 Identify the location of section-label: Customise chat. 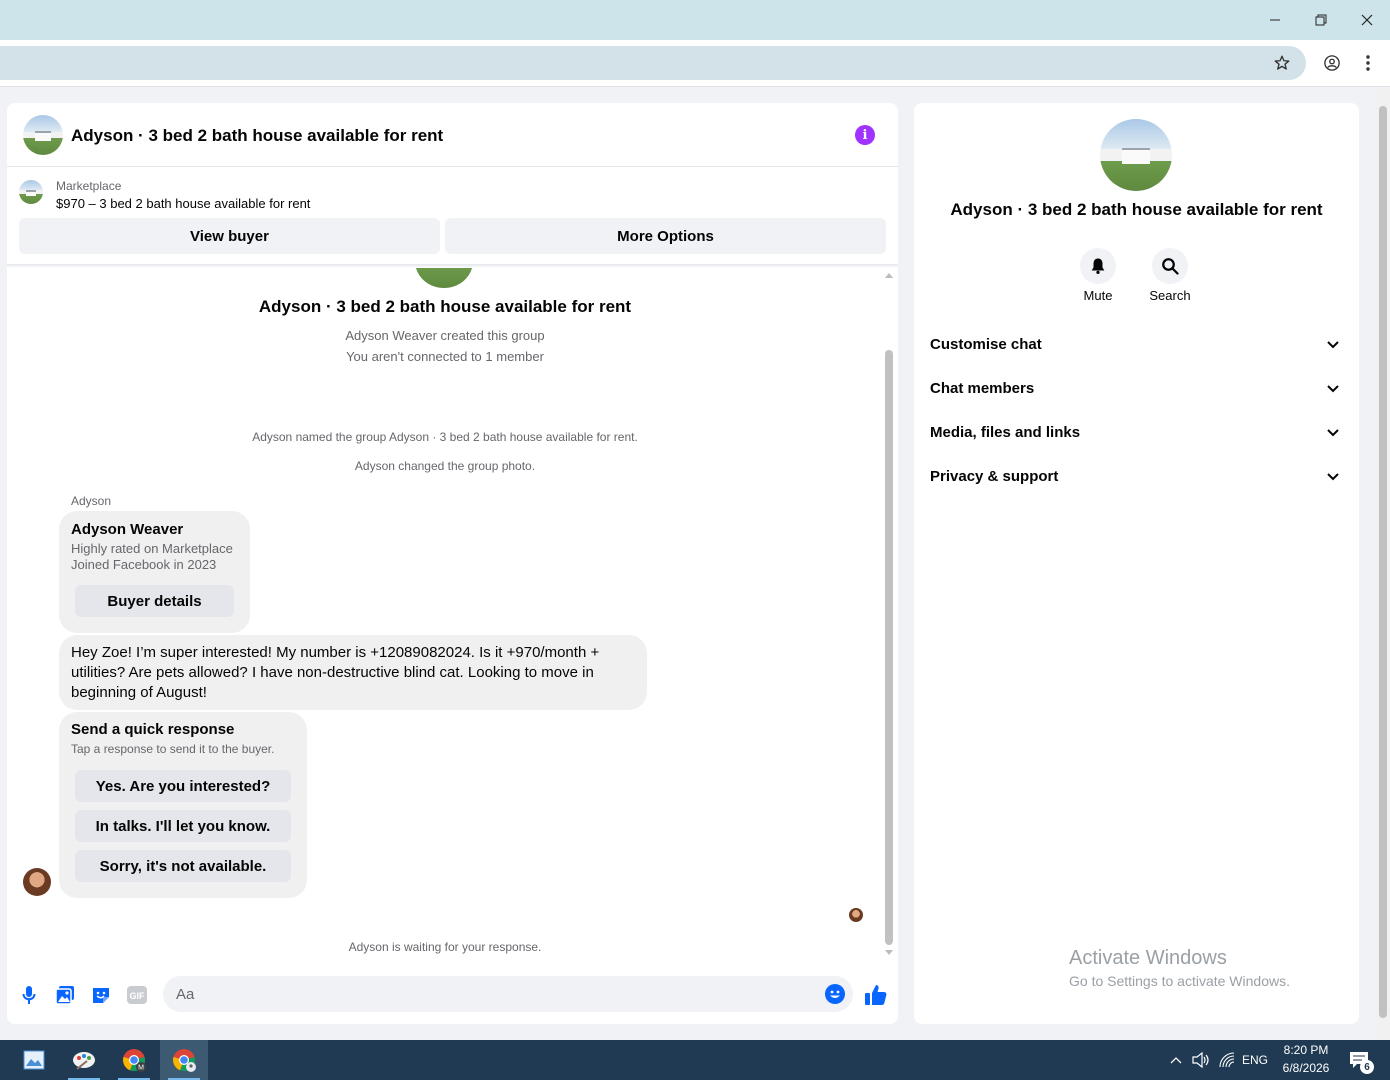
(986, 344).